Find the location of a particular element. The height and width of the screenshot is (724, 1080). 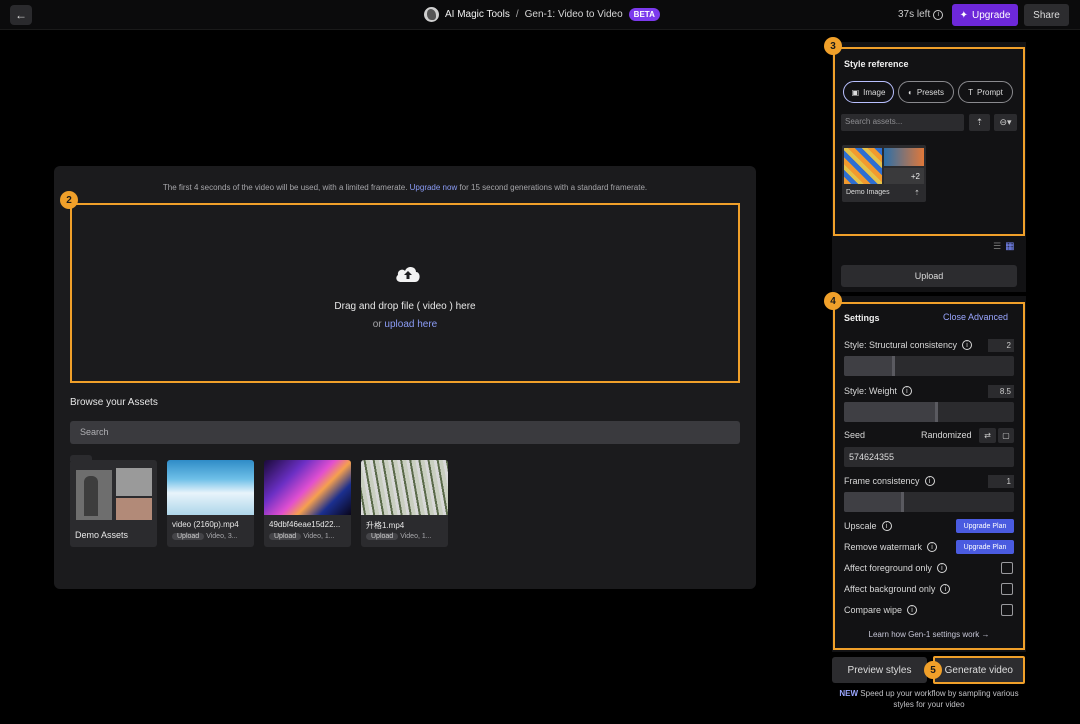

asset-search-input: Search is located at coordinates (405, 432).